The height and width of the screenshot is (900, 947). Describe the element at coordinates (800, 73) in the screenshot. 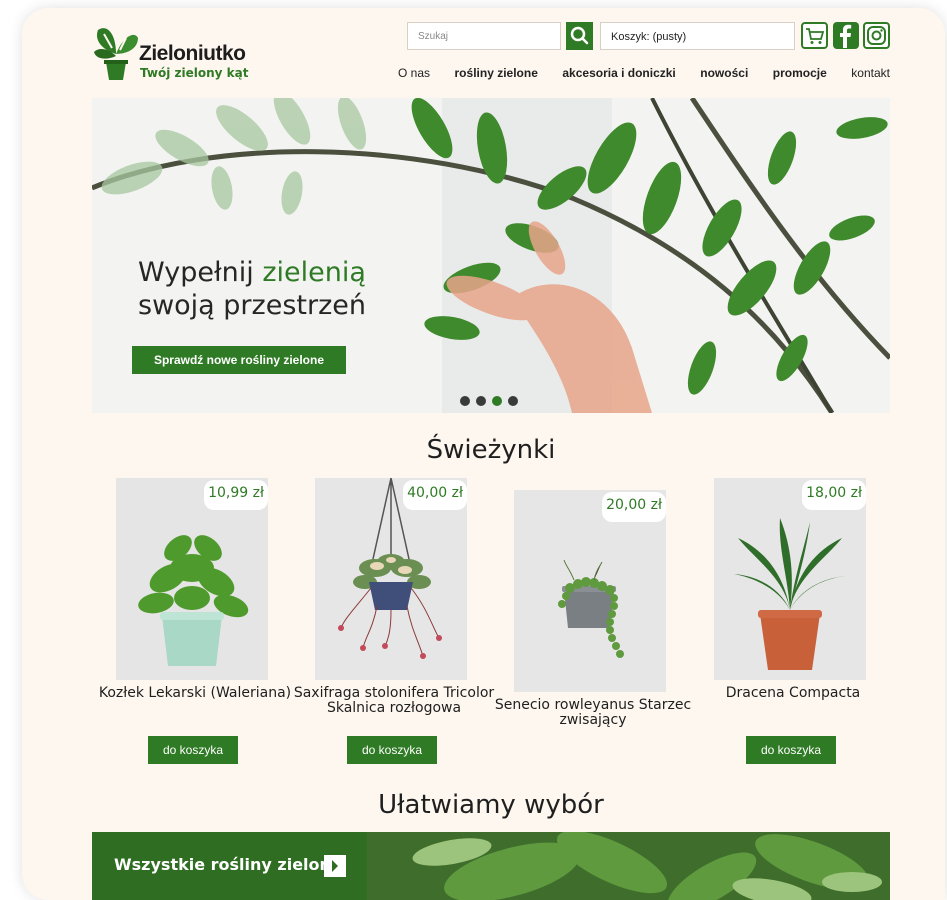

I see `nav-item-promocje: promocje` at that location.